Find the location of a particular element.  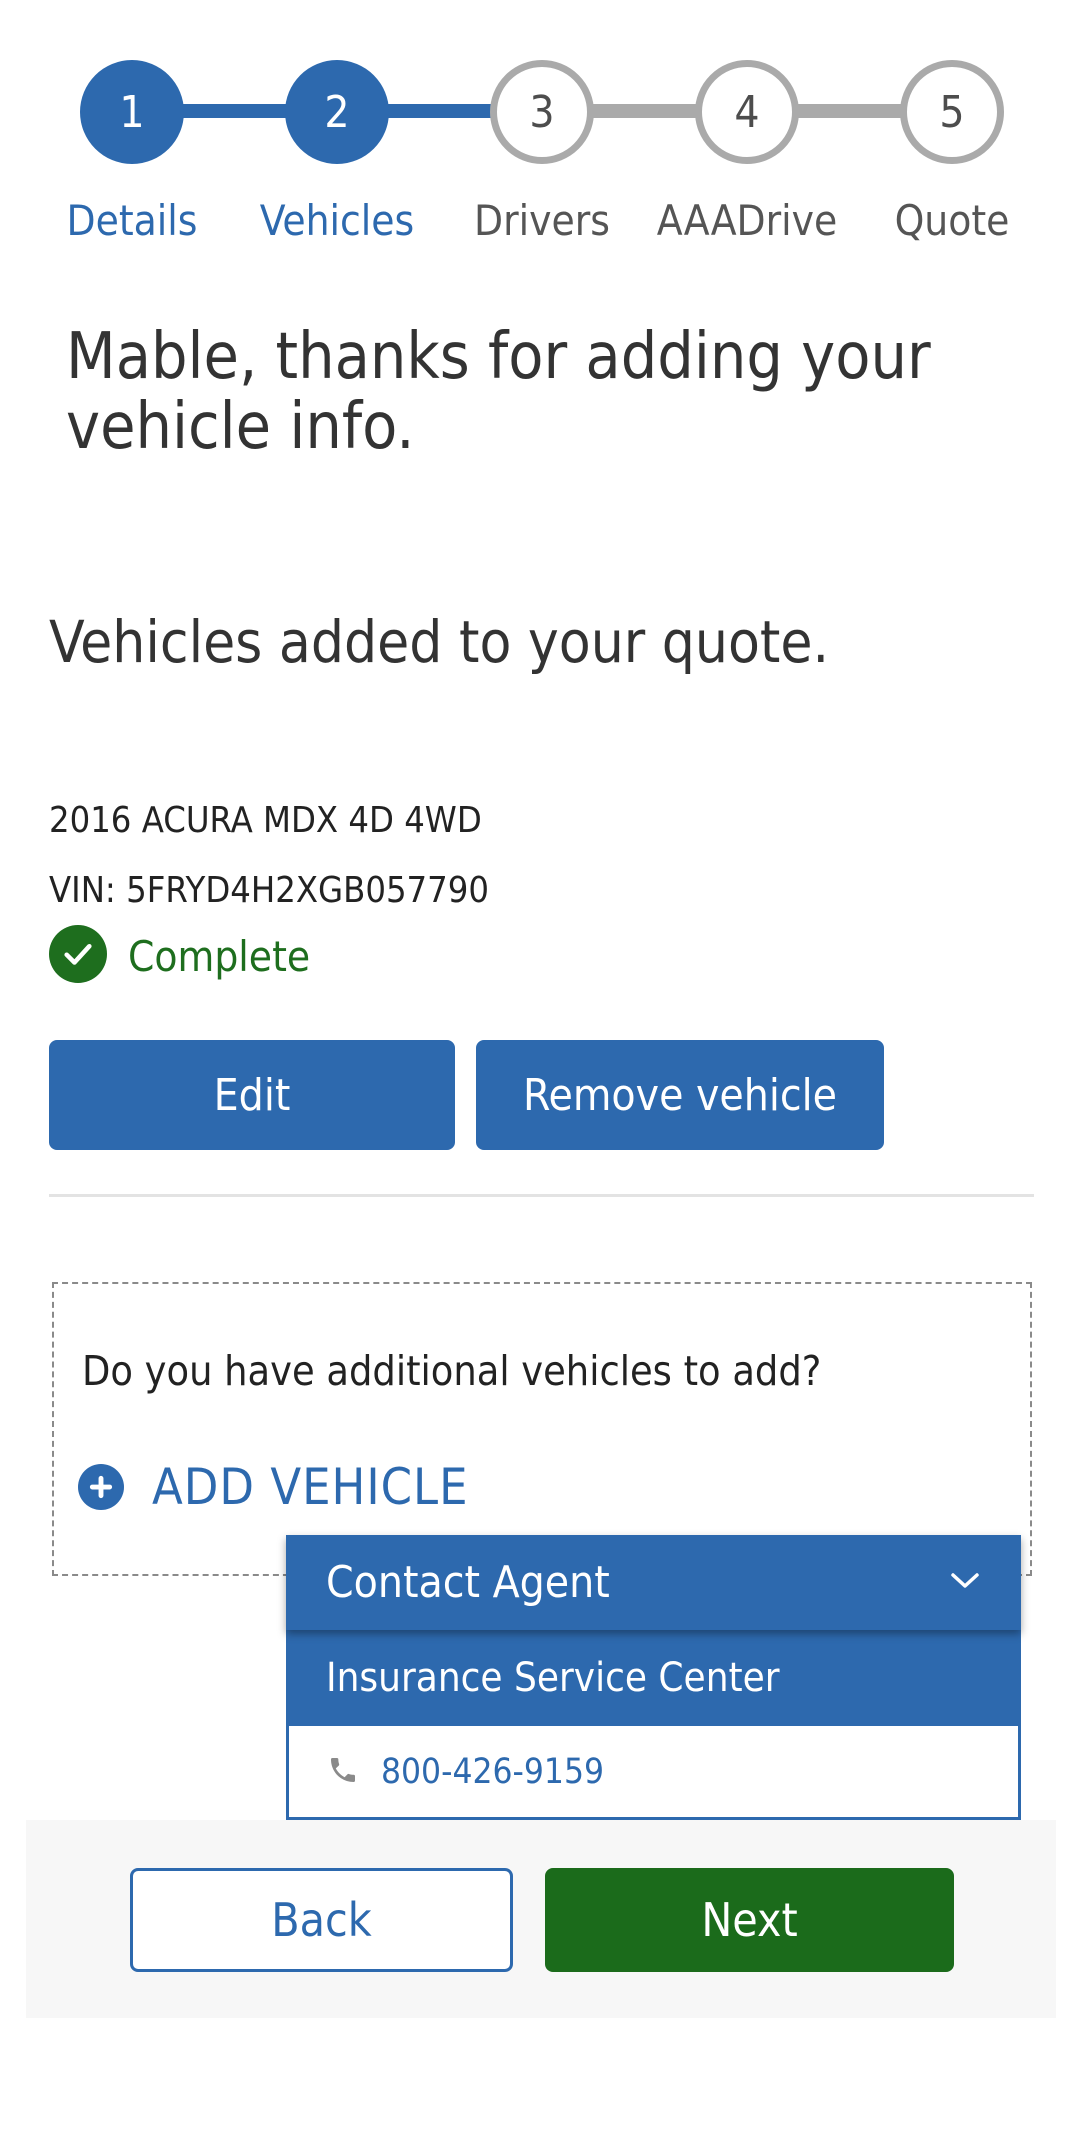

vehicle-vin: VIN: 5FRYD4H2XGB057790 is located at coordinates (269, 890).